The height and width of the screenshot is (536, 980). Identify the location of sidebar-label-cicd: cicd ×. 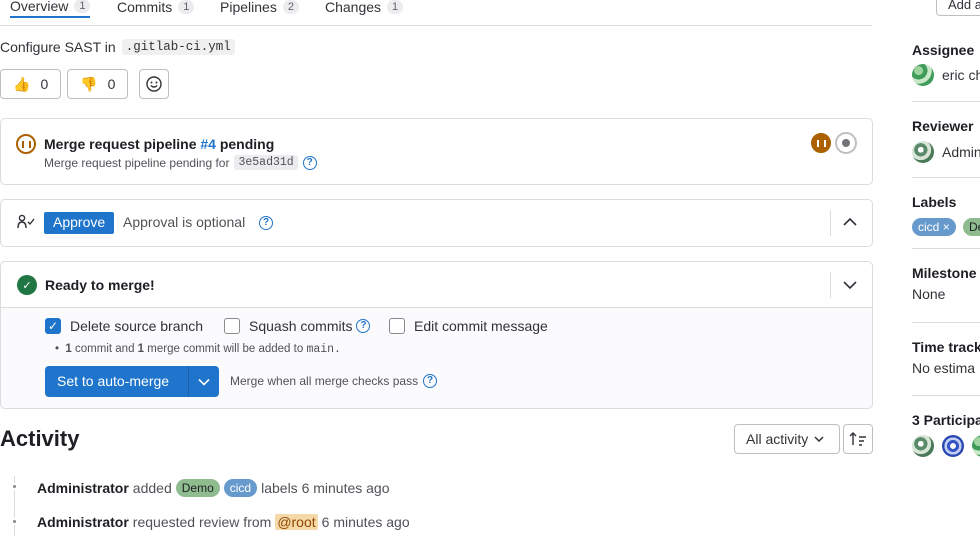
(934, 227).